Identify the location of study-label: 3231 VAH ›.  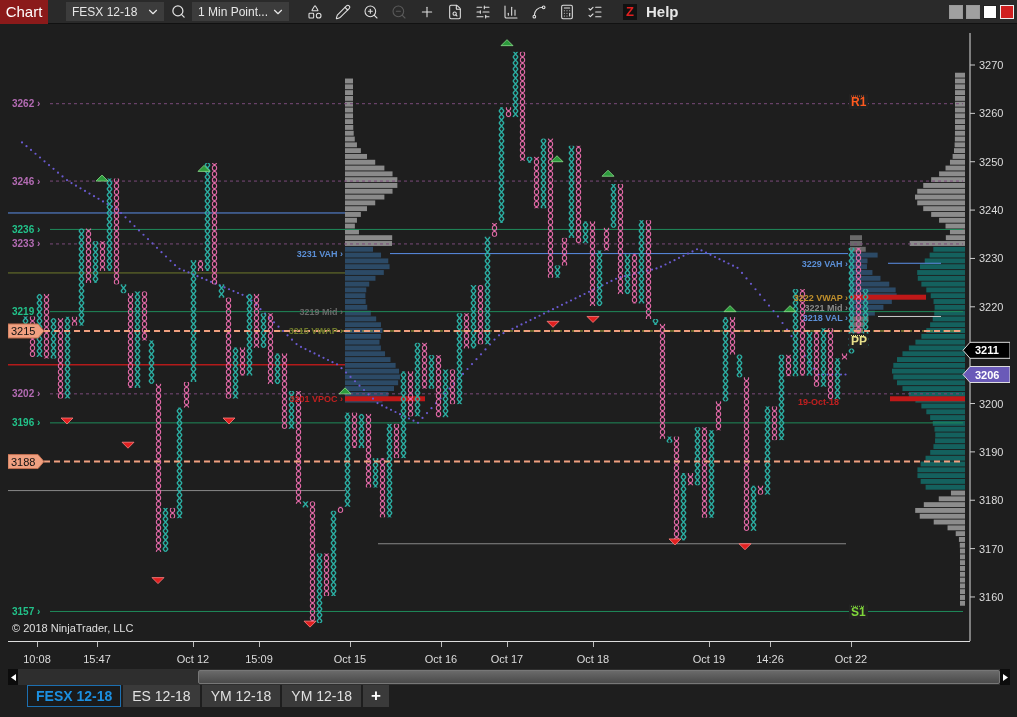
(319, 254).